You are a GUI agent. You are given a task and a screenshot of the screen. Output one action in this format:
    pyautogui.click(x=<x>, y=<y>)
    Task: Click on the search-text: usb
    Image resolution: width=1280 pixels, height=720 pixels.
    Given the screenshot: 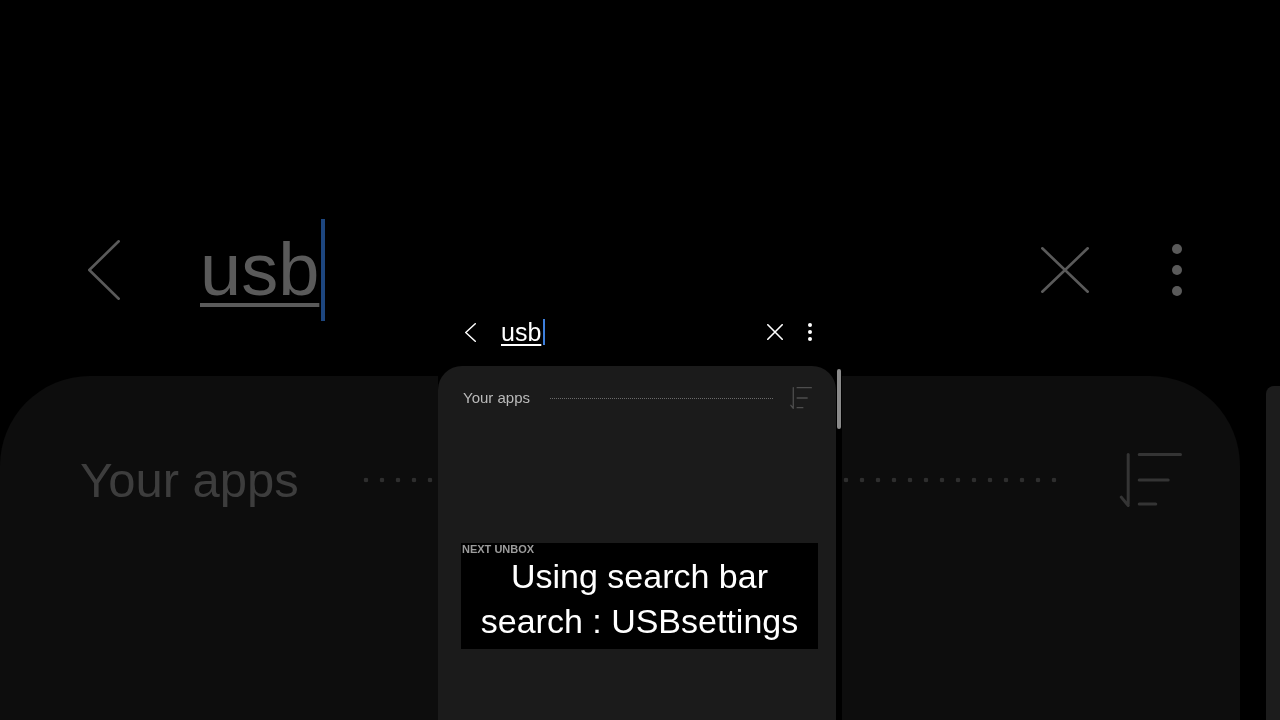 What is the action you would take?
    pyautogui.click(x=263, y=270)
    